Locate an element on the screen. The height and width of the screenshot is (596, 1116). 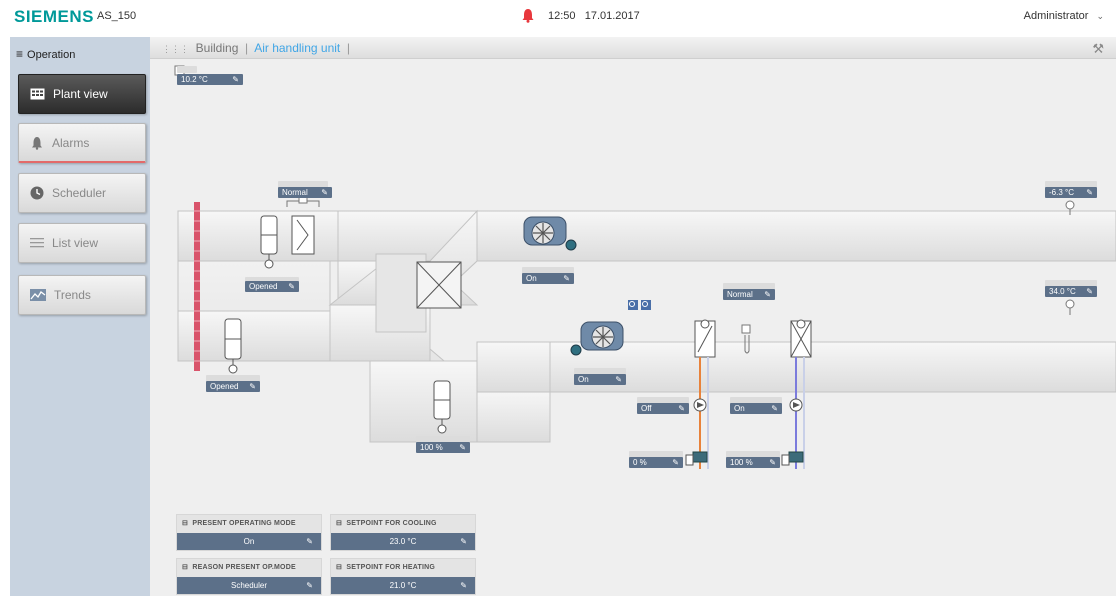
cooling-valve is located at coordinates (792, 458).